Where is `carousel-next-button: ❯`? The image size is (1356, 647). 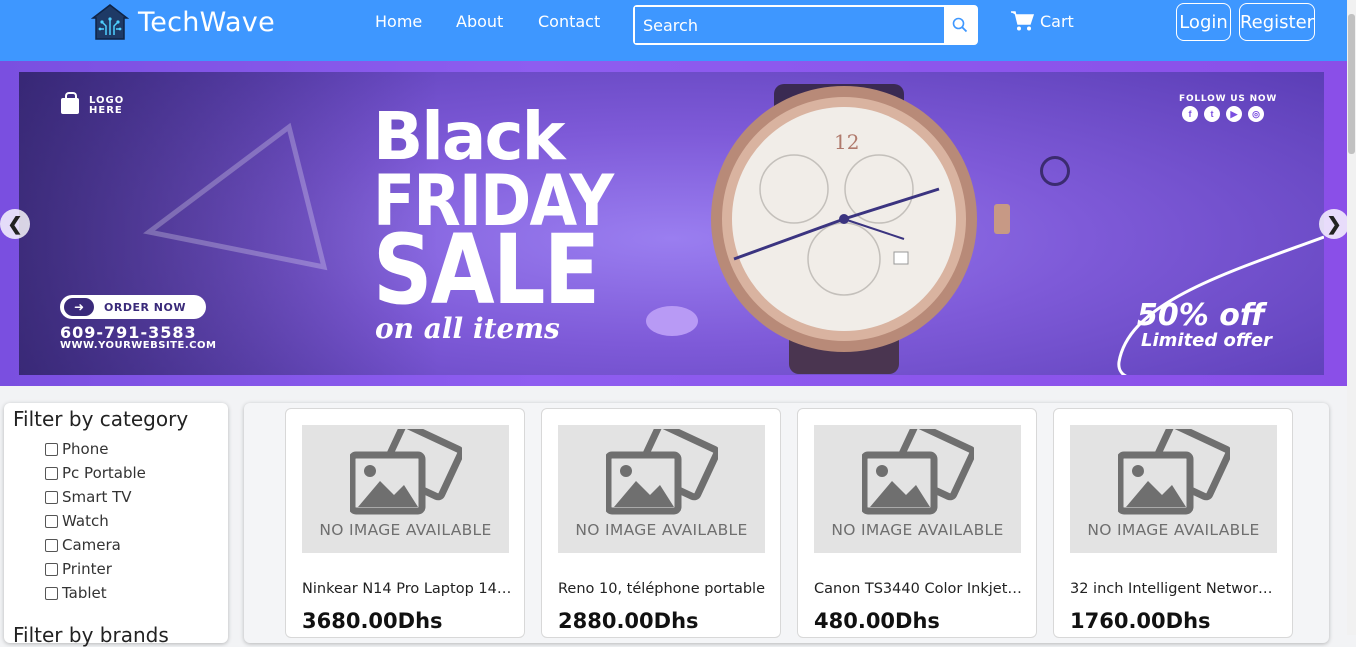
carousel-next-button: ❯ is located at coordinates (1334, 224).